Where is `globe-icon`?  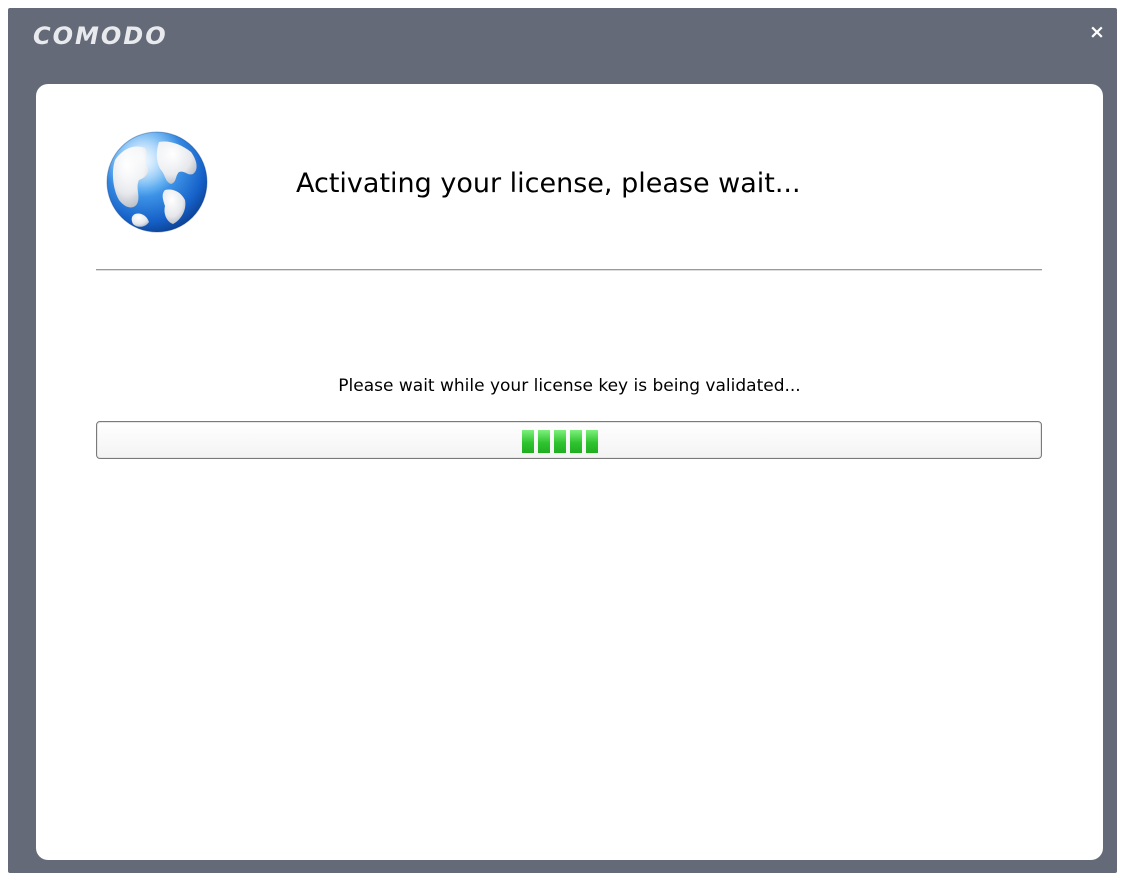
globe-icon is located at coordinates (157, 182).